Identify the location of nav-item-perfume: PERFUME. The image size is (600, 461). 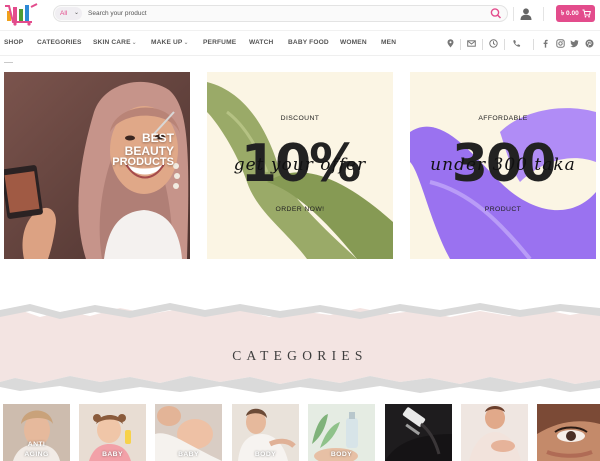
(219, 42).